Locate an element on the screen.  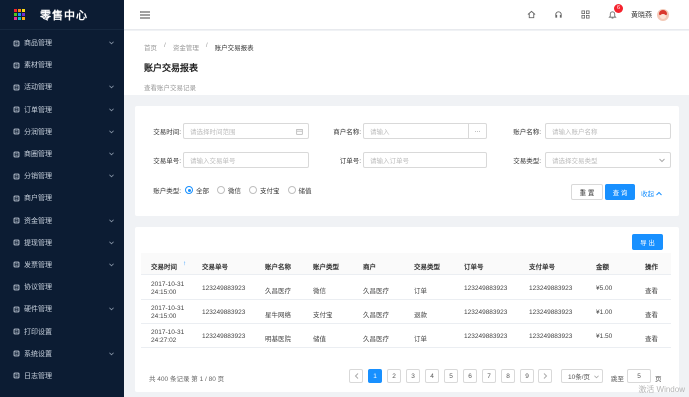
apps-icon is located at coordinates (585, 14).